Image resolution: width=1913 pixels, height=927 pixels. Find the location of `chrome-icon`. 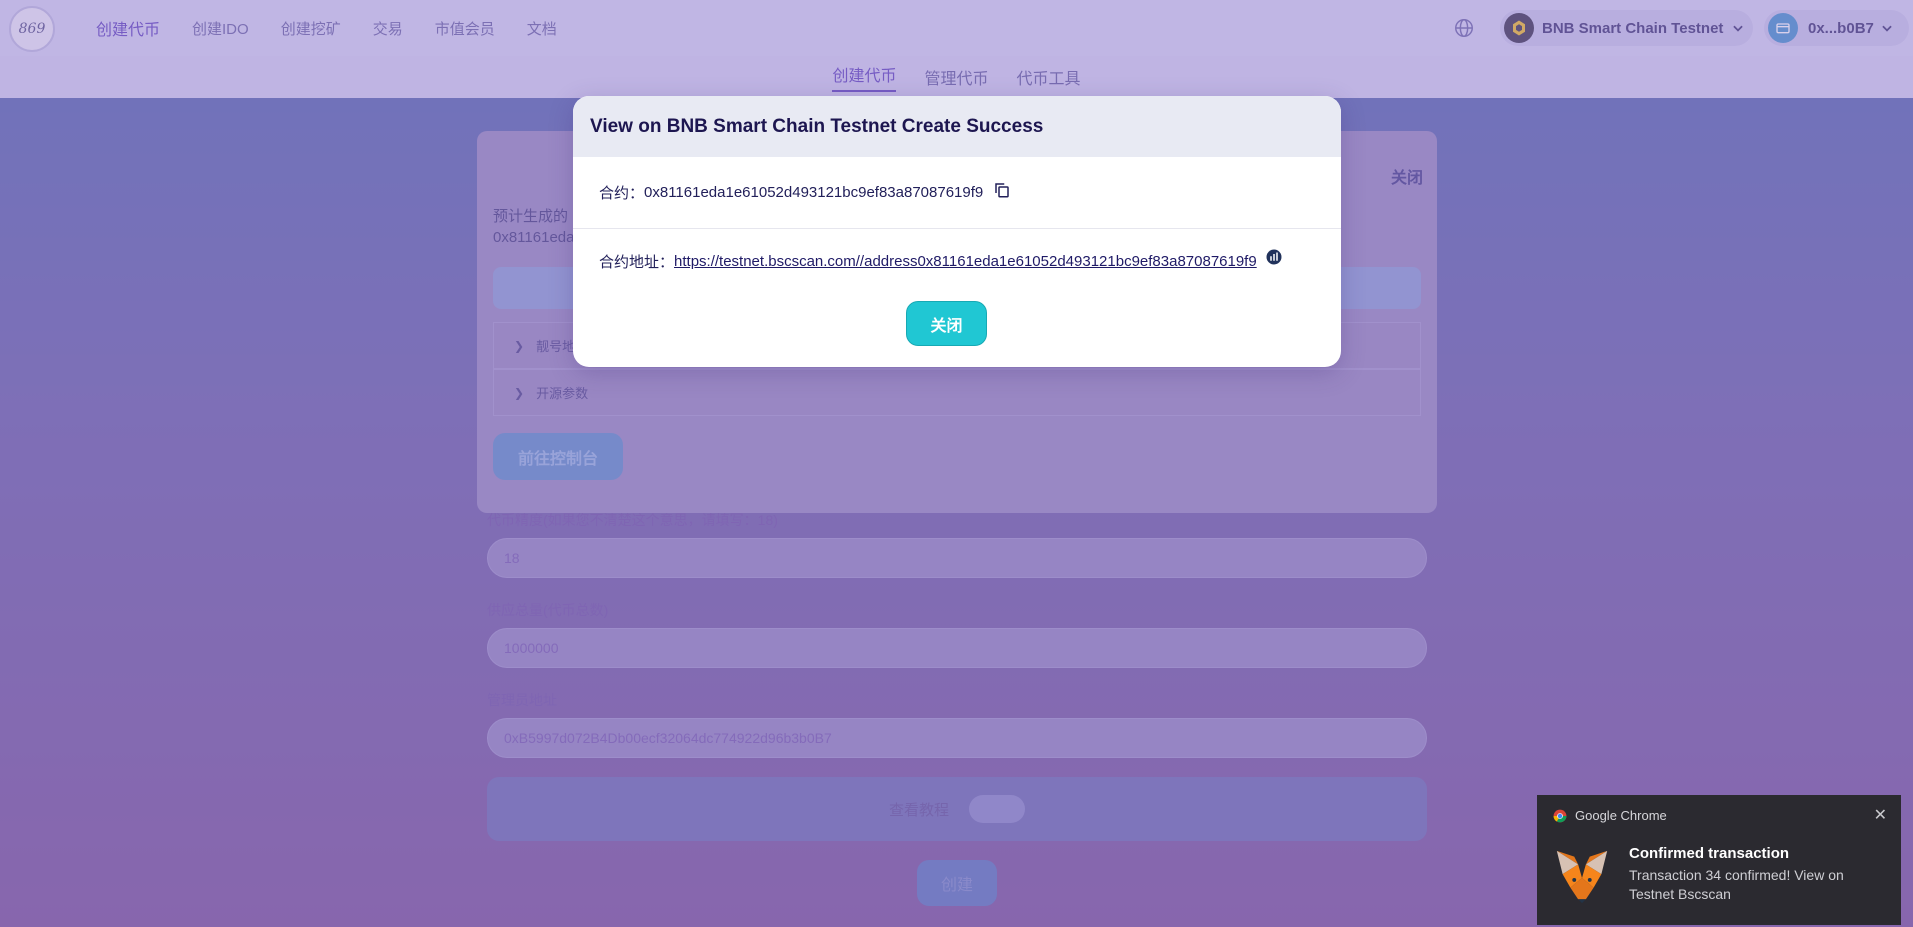

chrome-icon is located at coordinates (1560, 815).